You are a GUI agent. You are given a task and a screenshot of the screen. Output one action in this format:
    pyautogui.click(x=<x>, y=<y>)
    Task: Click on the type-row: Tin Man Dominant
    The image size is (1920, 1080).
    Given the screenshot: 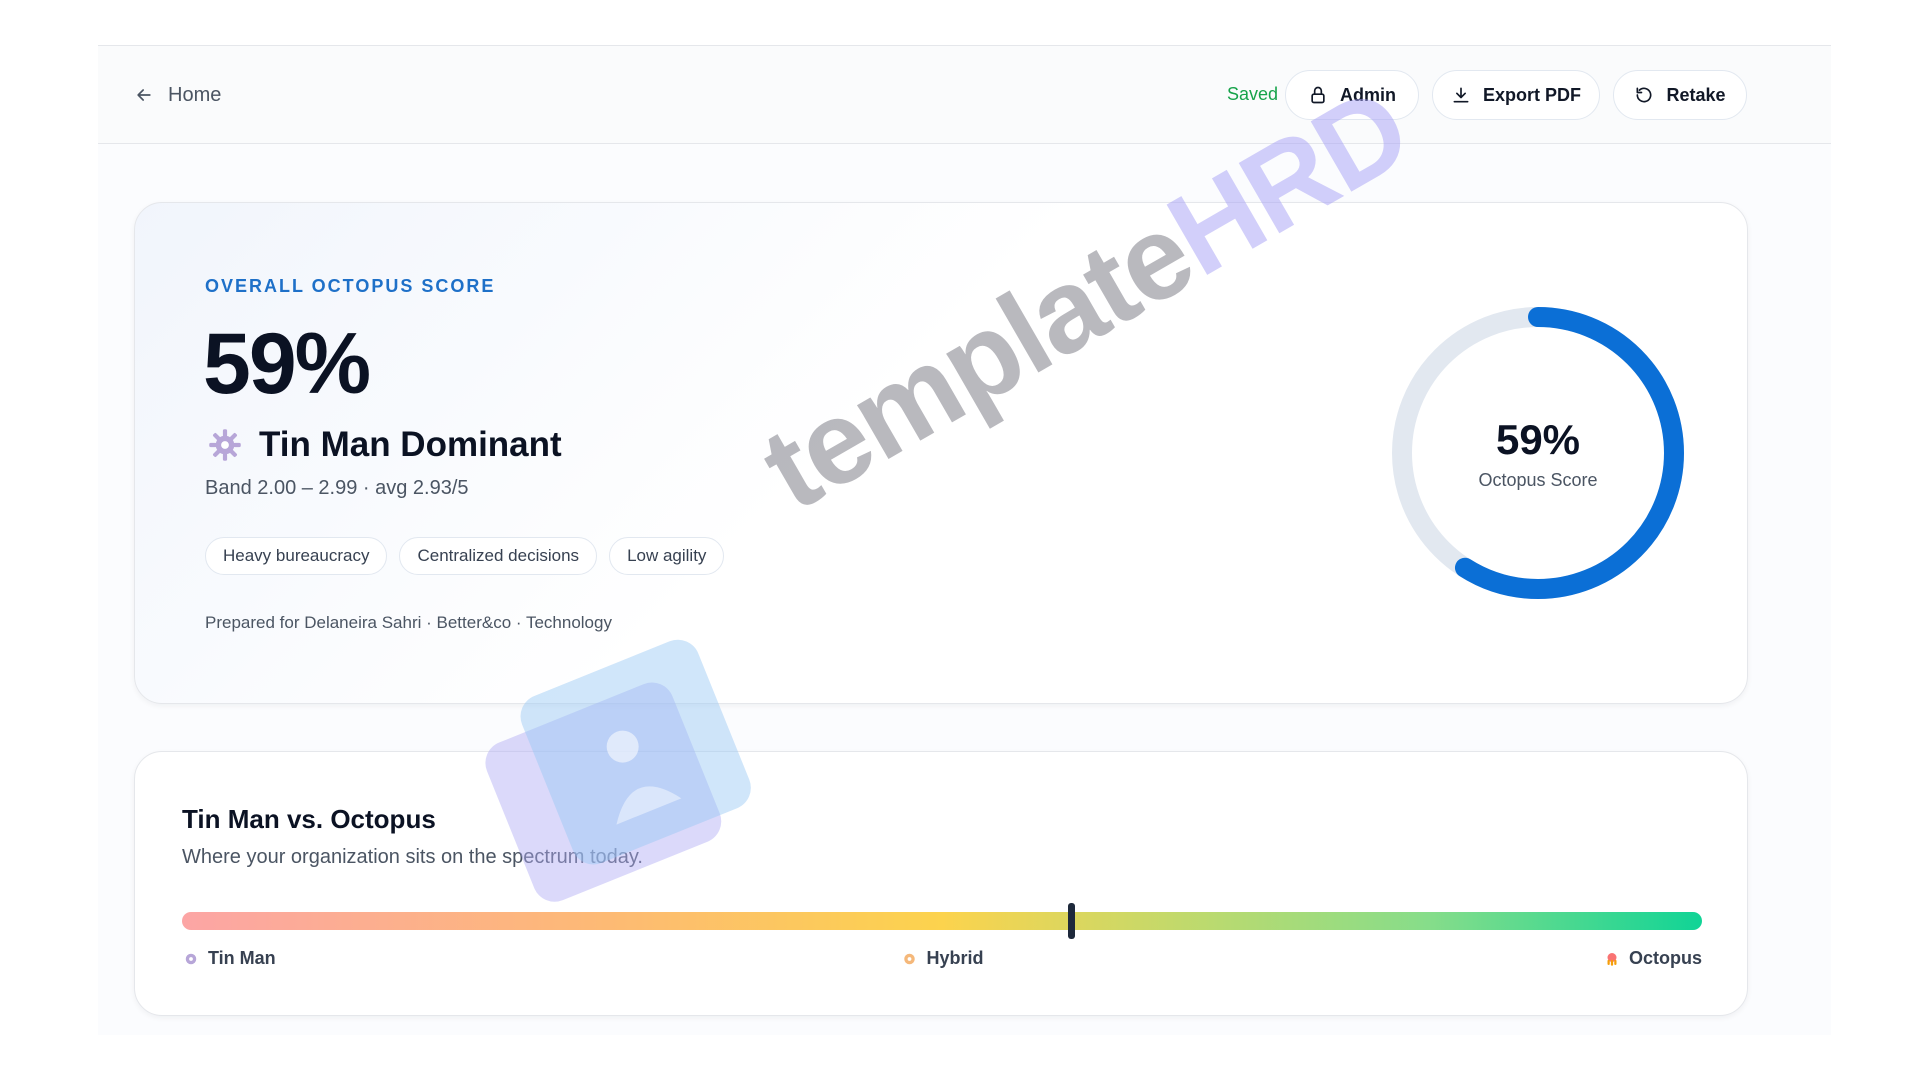 What is the action you would take?
    pyautogui.click(x=384, y=445)
    